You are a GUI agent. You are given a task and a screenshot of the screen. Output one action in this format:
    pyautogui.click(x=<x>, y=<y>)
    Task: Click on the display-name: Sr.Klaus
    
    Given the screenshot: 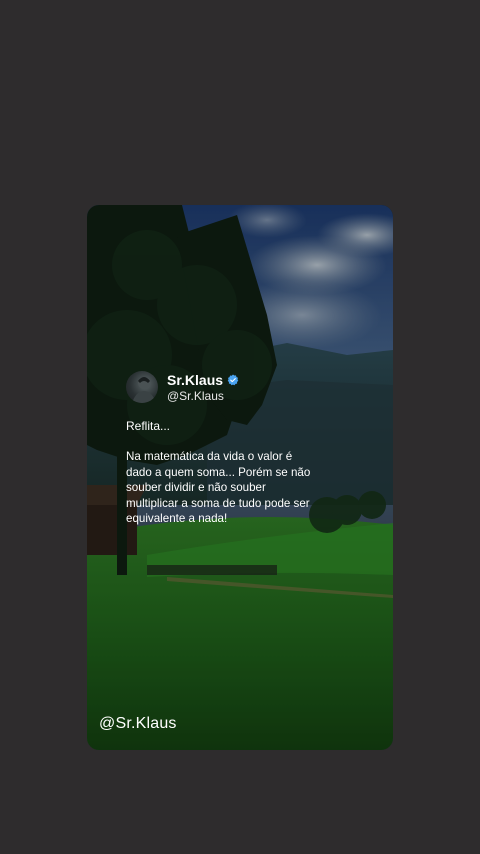 What is the action you would take?
    pyautogui.click(x=195, y=380)
    